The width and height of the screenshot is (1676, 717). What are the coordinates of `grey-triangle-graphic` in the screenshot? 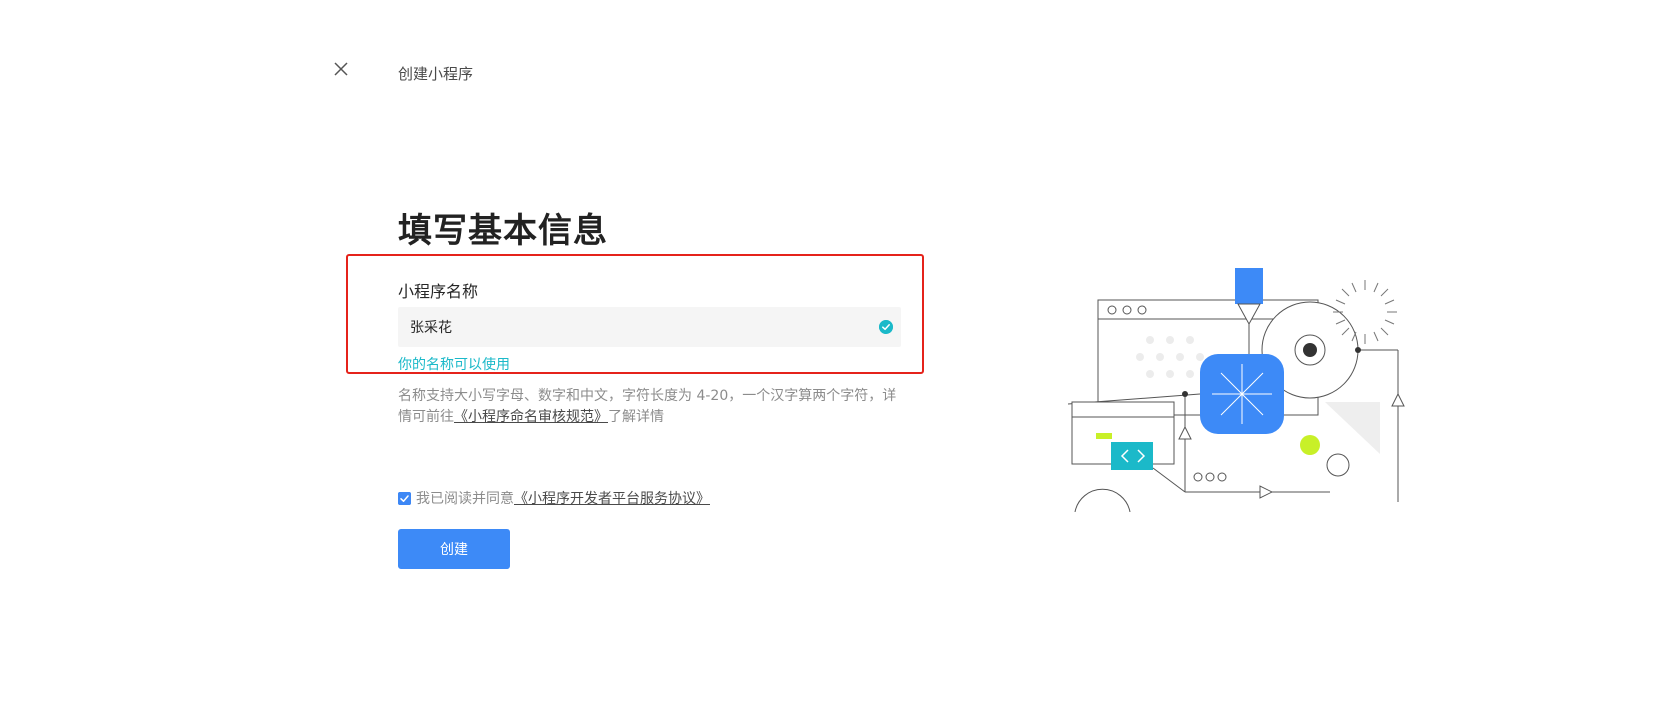 It's located at (1352, 428).